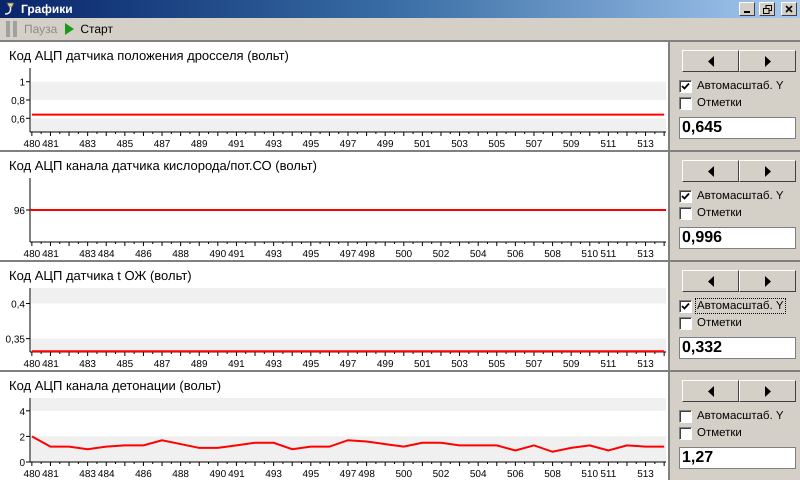 Image resolution: width=800 pixels, height=480 pixels. Describe the element at coordinates (18, 101) in the screenshot. I see `y-tick-label: 0,8` at that location.